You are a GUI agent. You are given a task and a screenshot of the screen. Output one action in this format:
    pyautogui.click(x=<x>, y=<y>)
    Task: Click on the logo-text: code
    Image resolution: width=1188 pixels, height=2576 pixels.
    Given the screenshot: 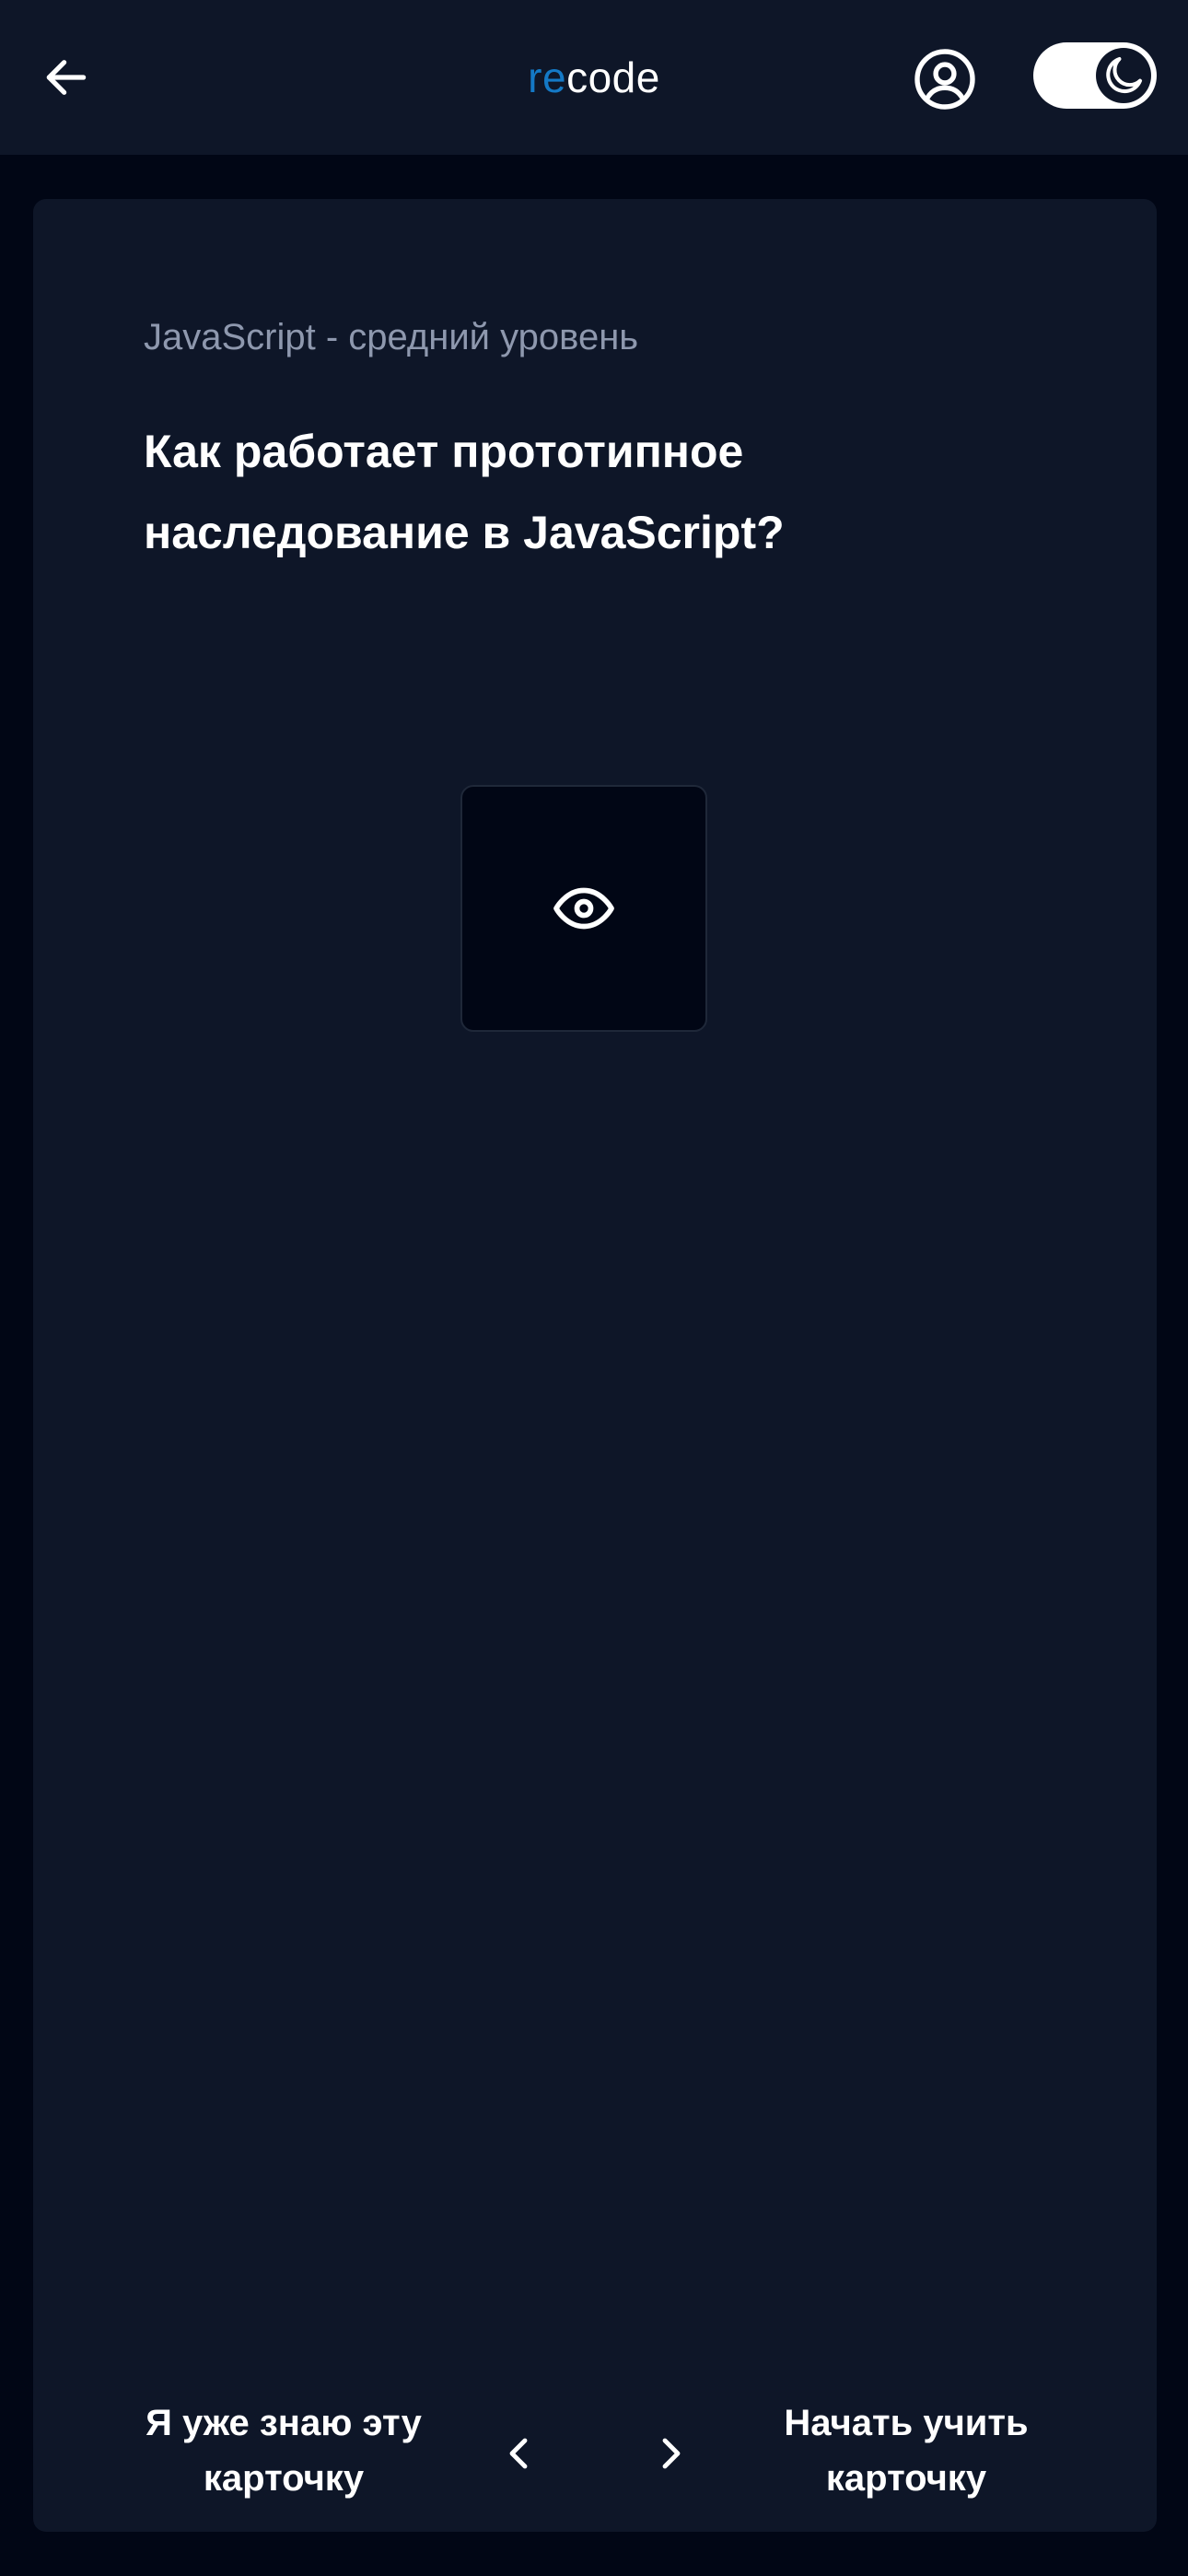 What is the action you would take?
    pyautogui.click(x=613, y=77)
    